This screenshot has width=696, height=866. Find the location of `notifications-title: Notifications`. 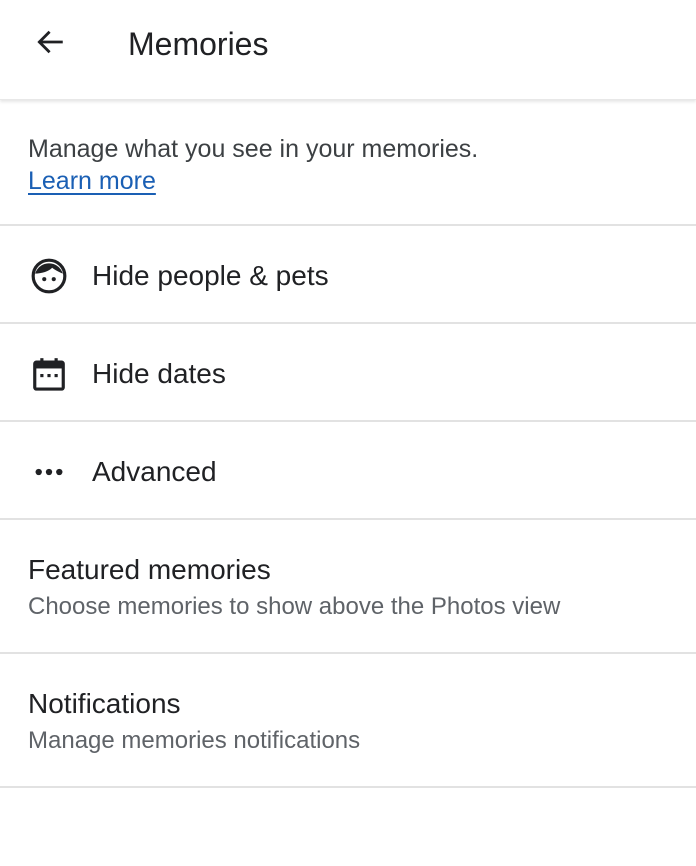

notifications-title: Notifications is located at coordinates (104, 703).